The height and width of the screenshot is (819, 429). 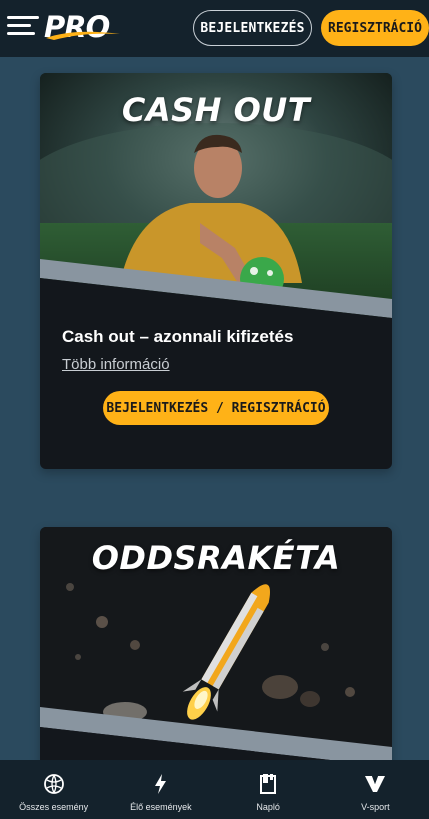 I want to click on login-button: BEJELENTKEZÉS, so click(x=252, y=28).